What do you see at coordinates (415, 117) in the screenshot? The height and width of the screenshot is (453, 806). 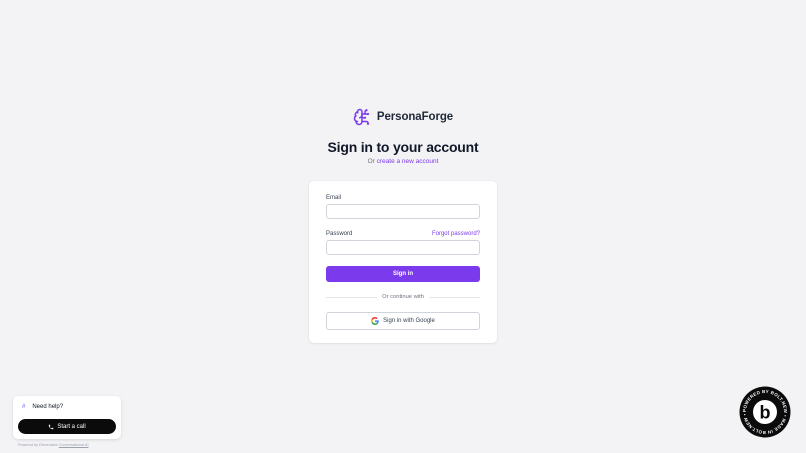 I see `brand-name: PersonaForge` at bounding box center [415, 117].